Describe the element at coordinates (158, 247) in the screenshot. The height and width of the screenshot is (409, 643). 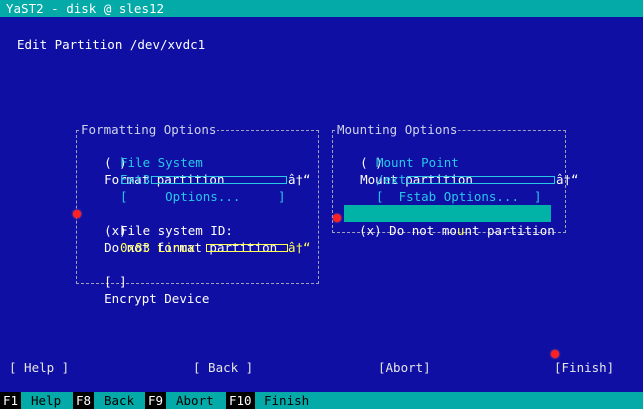
I see `file-system-id-value: 0x83 Linux` at that location.